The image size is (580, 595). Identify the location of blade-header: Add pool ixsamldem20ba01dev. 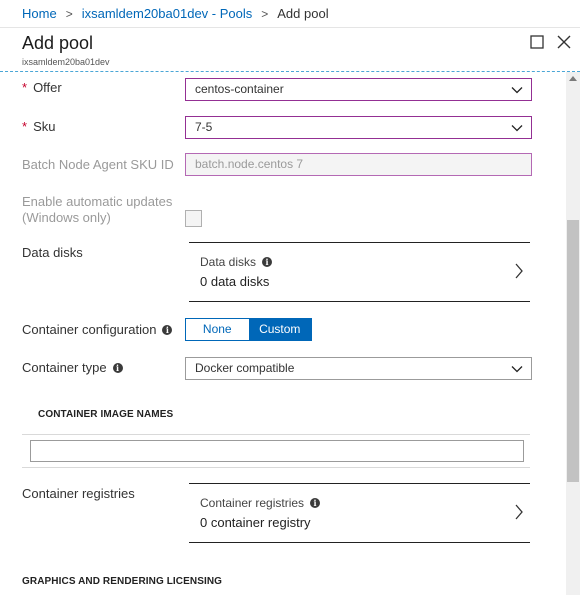
(290, 50).